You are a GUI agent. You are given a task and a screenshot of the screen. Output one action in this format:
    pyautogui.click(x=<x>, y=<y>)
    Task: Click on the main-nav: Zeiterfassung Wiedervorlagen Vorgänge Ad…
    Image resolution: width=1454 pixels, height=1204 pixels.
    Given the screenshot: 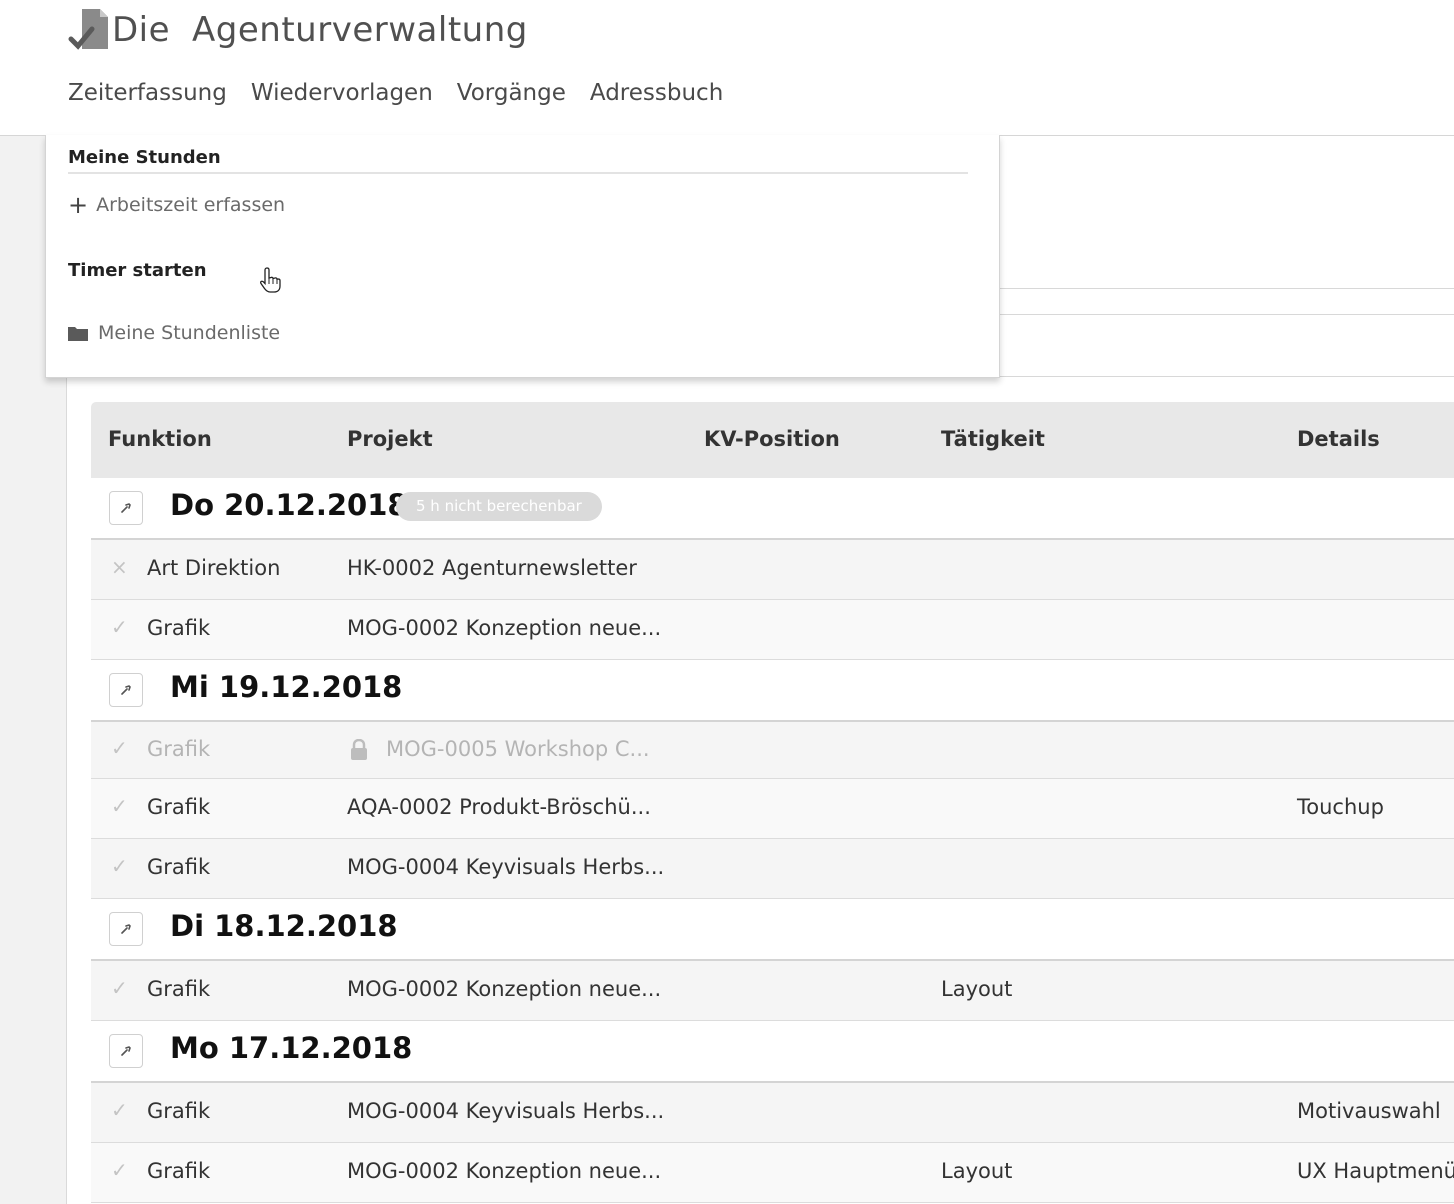 What is the action you would take?
    pyautogui.click(x=407, y=93)
    